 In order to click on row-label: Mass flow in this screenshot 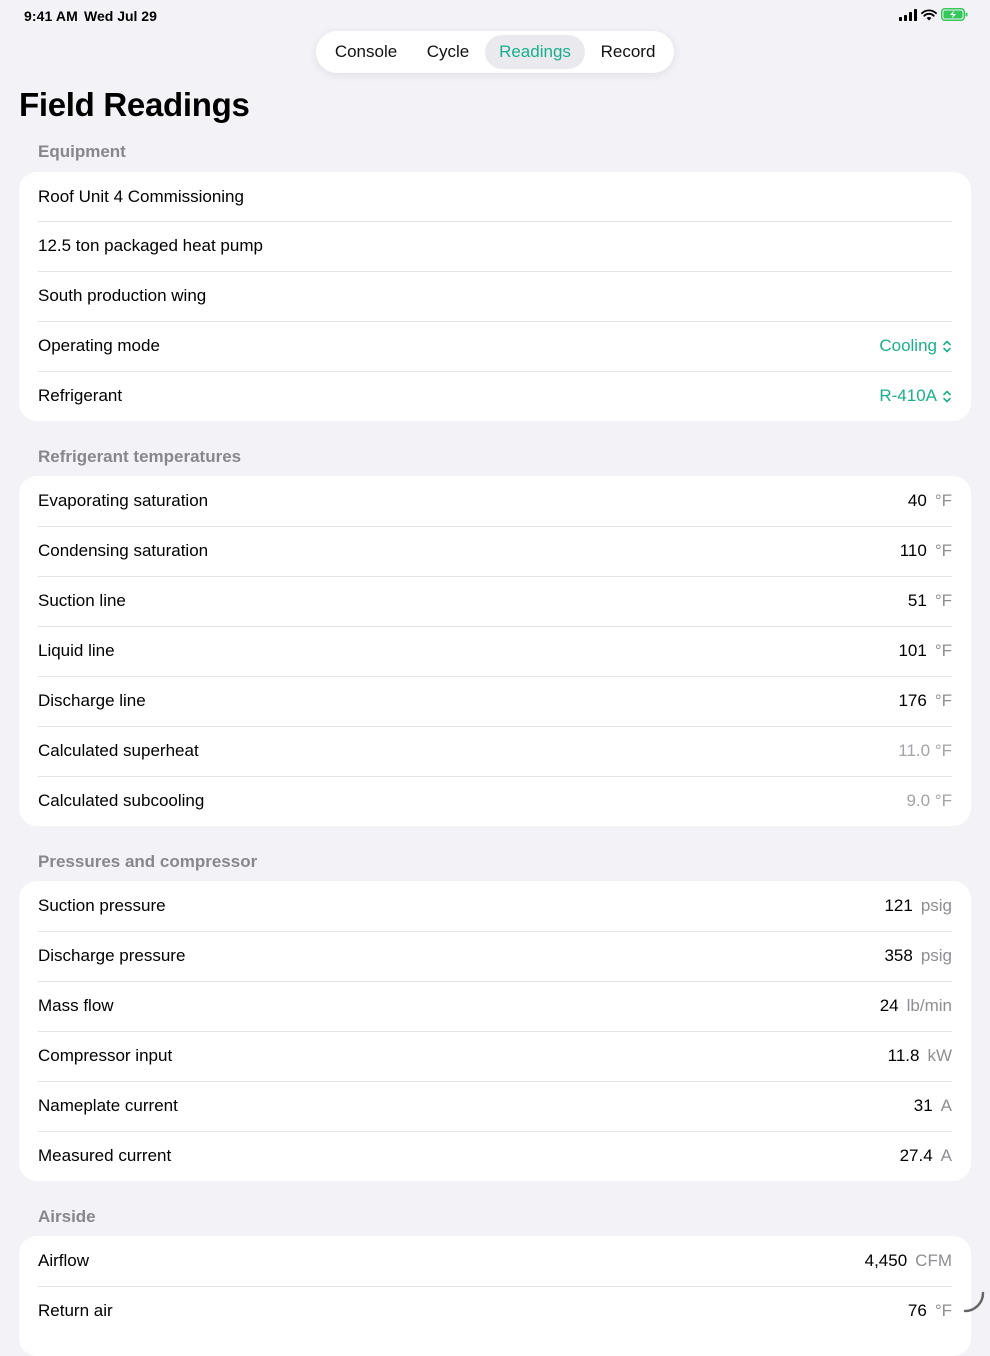, I will do `click(76, 1005)`.